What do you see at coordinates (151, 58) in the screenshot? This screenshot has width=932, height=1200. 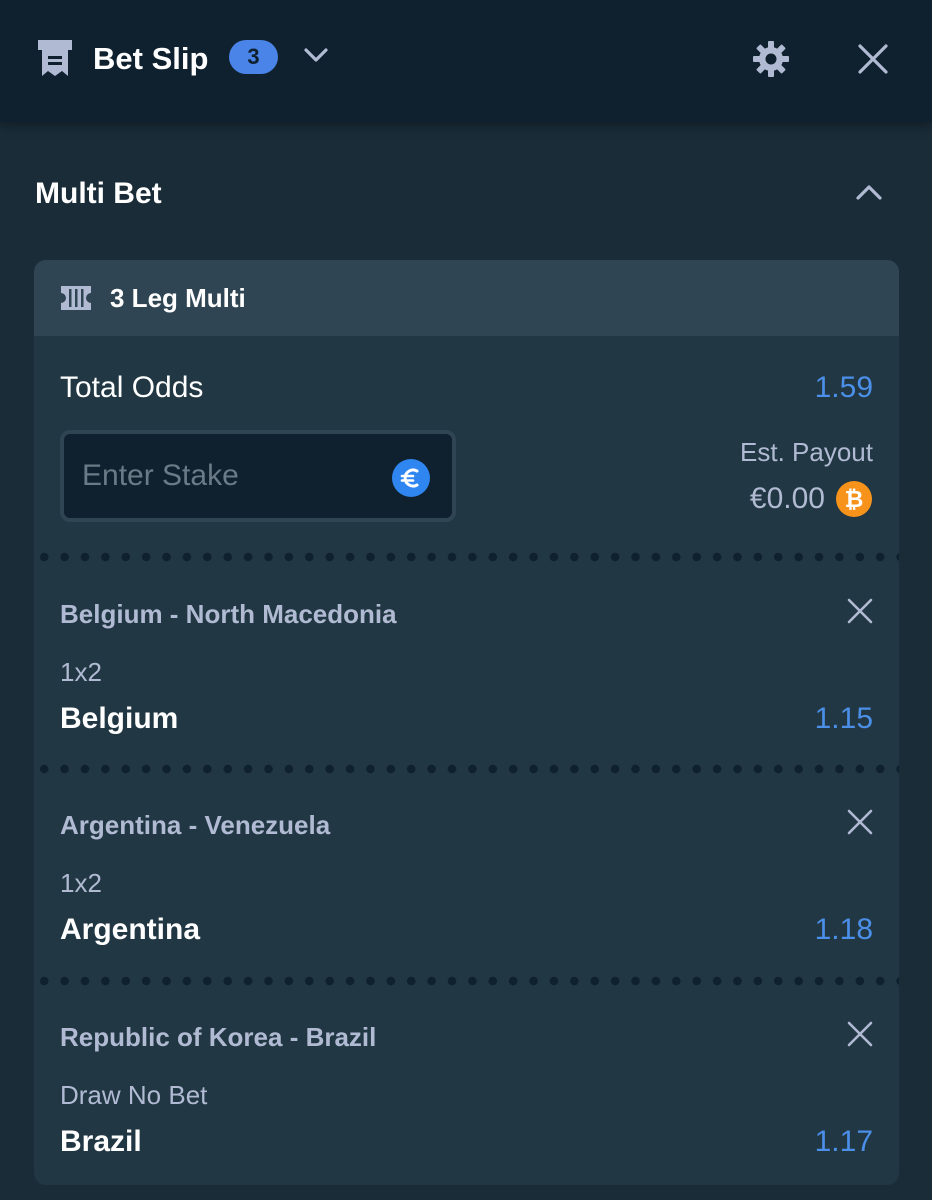 I see `bet-slip-title: Bet Slip` at bounding box center [151, 58].